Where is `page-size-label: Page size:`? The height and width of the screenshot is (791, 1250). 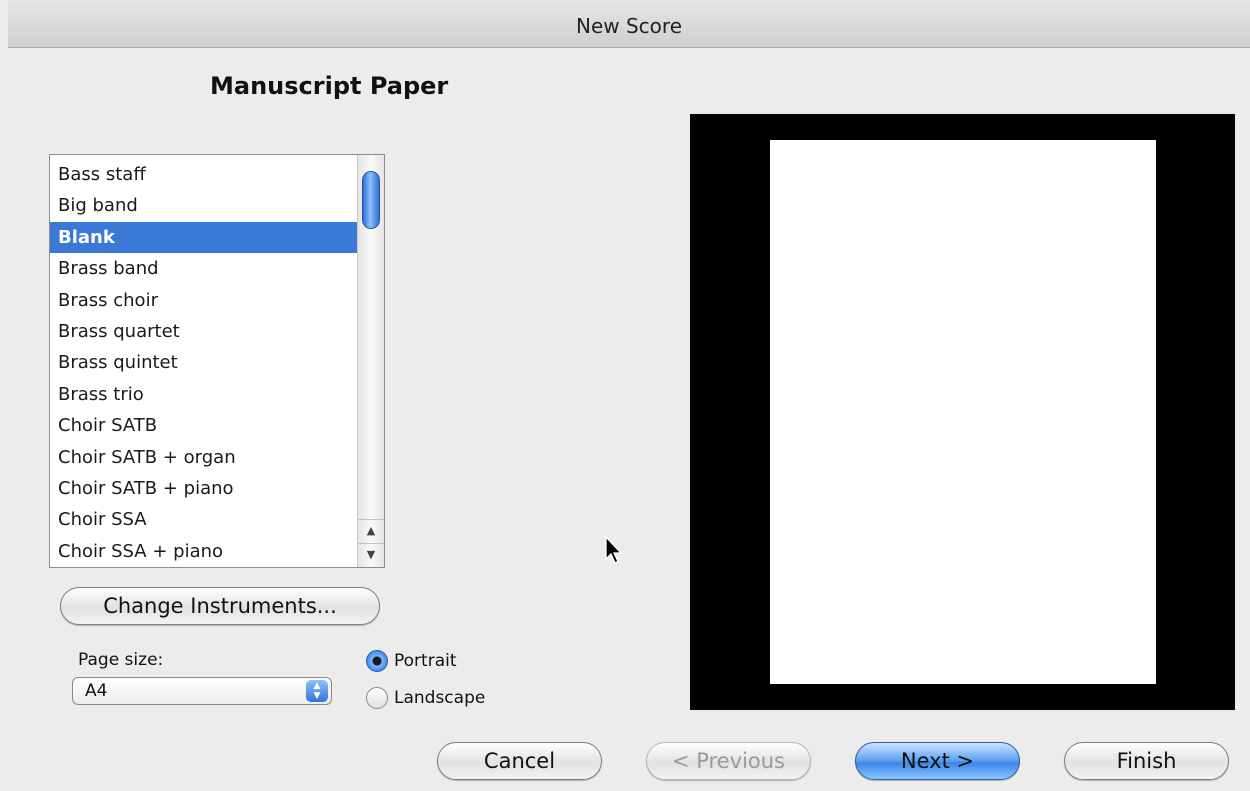 page-size-label: Page size: is located at coordinates (121, 660).